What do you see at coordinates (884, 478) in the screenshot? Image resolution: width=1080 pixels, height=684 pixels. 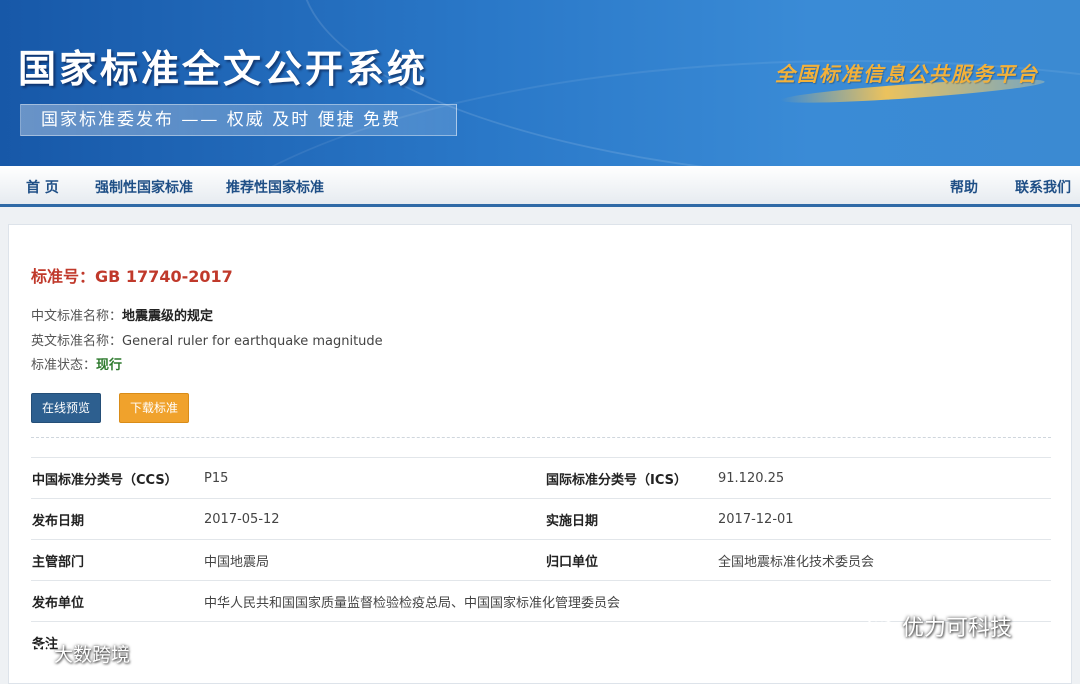 I see `ics-value: 91.120.25` at bounding box center [884, 478].